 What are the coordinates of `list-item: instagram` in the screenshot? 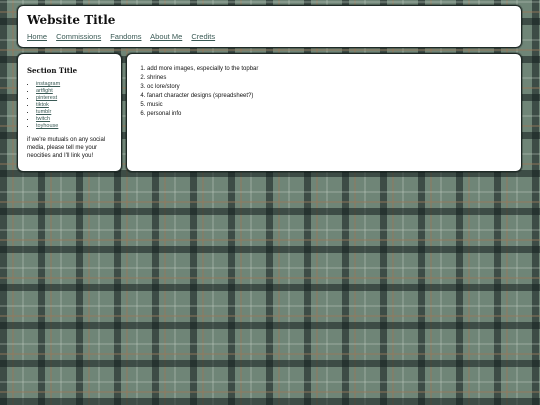 It's located at (74, 84).